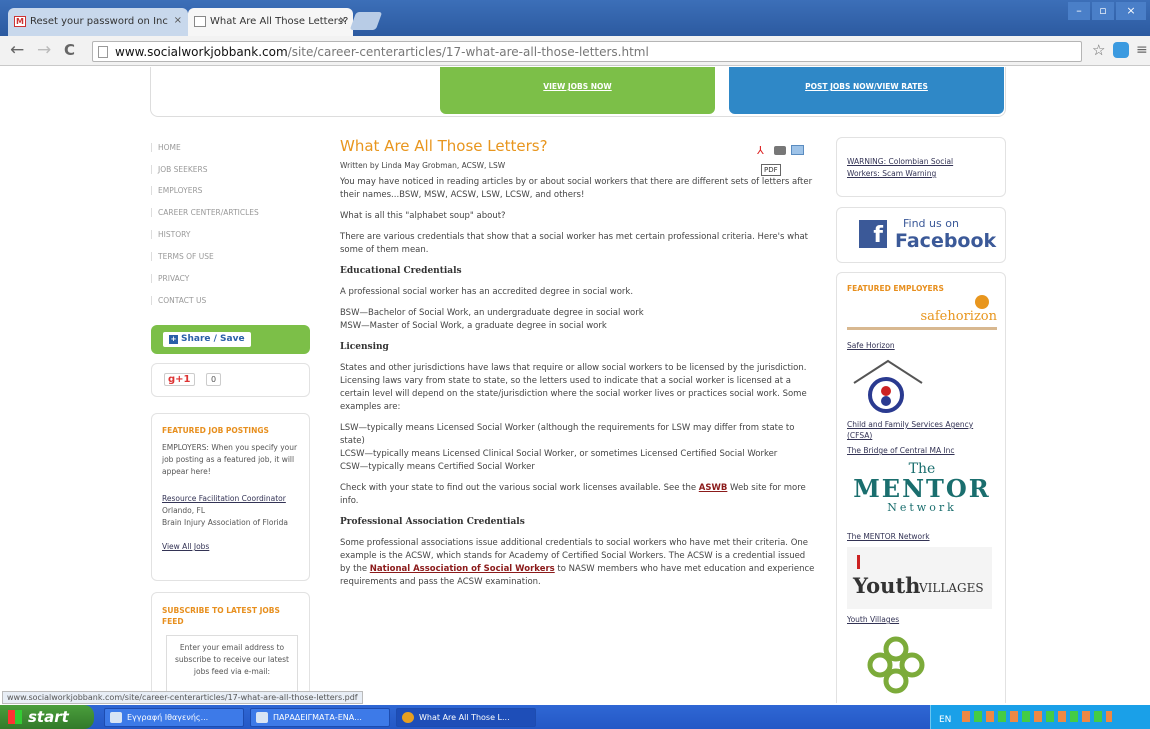  Describe the element at coordinates (231, 147) in the screenshot. I see `nav-home: HOME` at that location.